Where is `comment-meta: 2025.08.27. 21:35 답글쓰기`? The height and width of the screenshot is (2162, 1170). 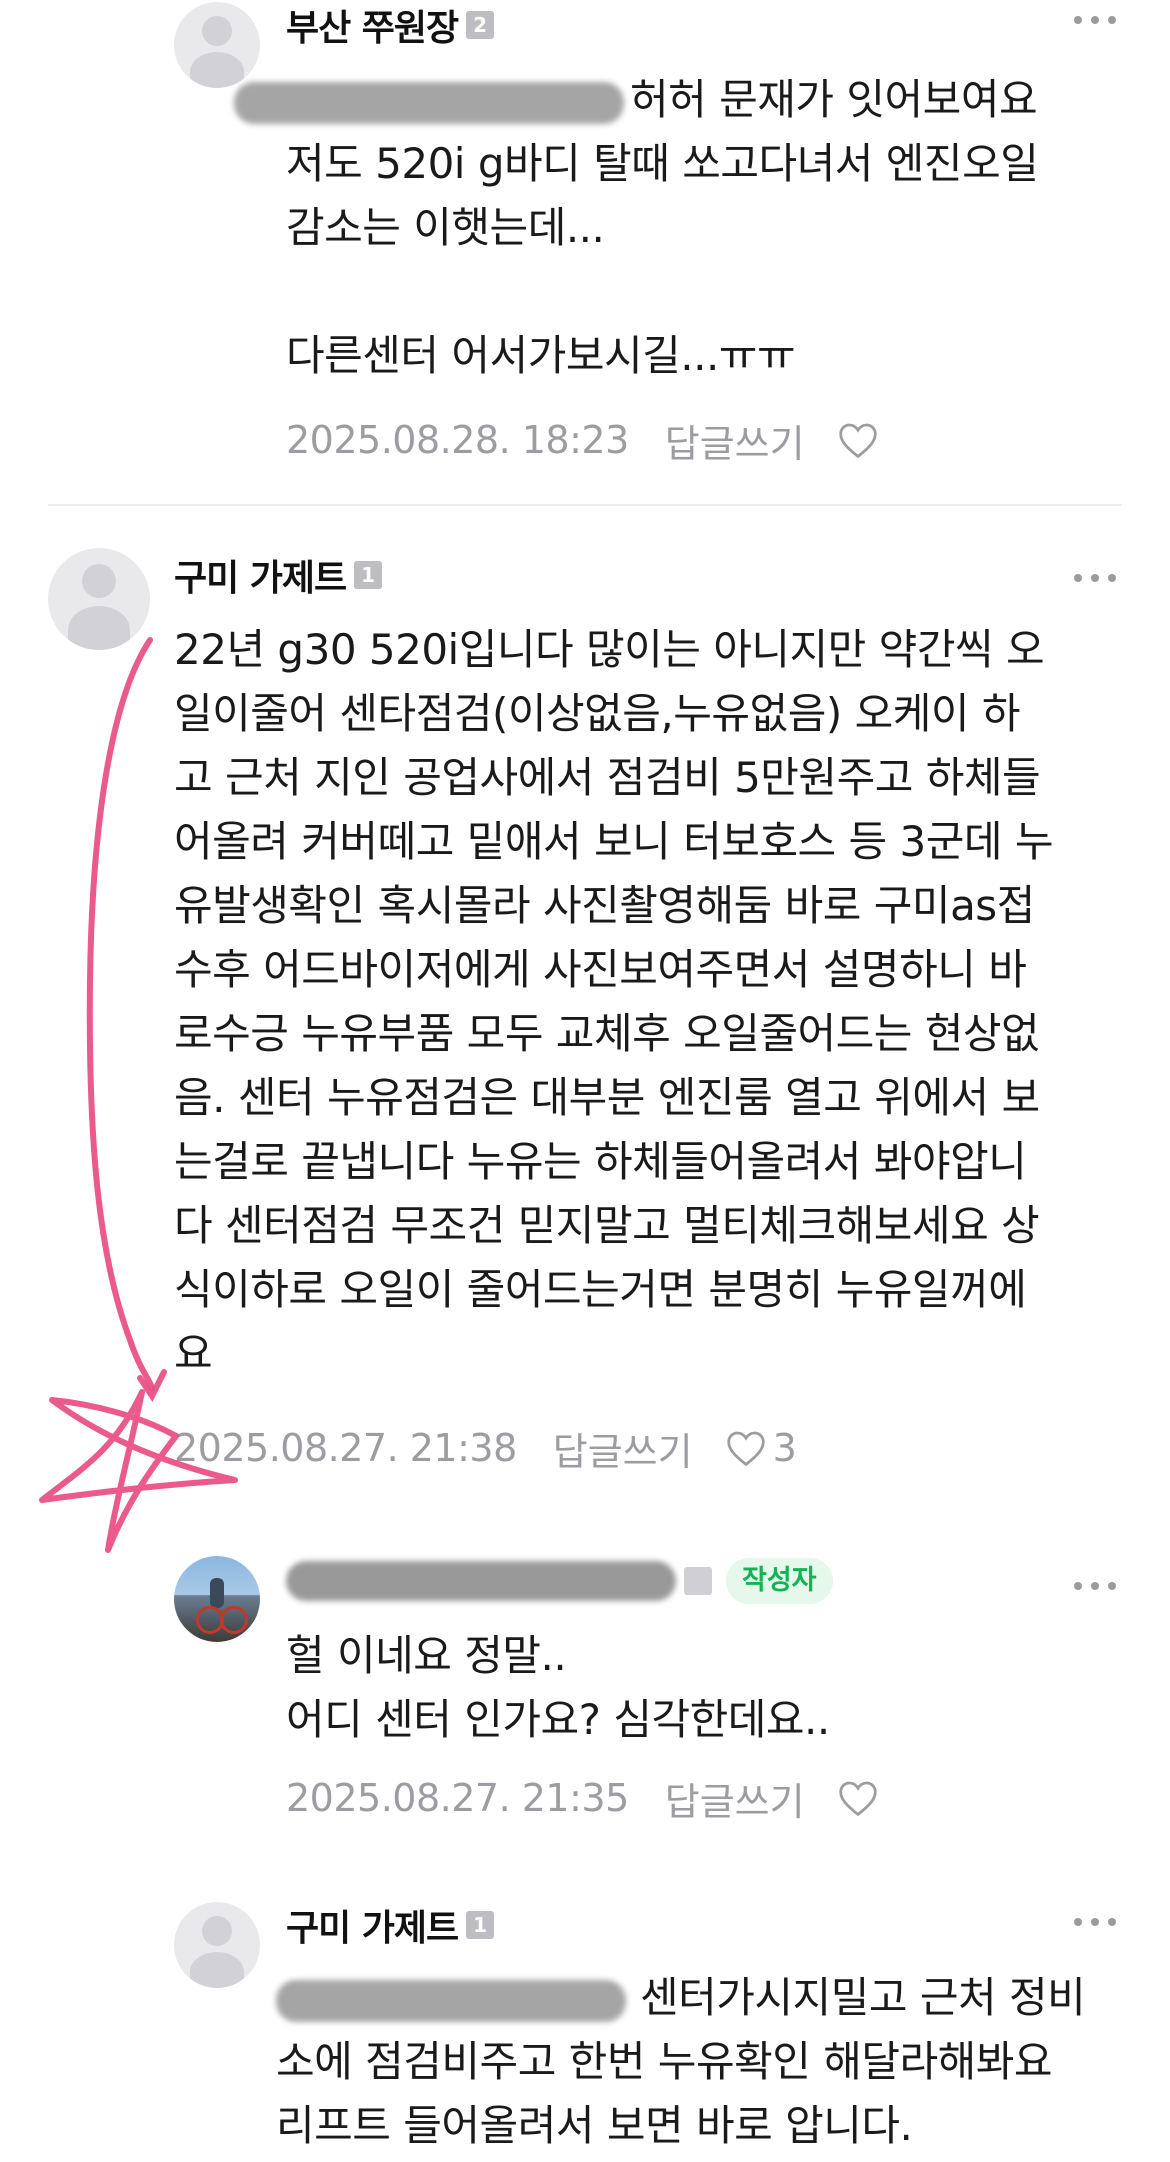 comment-meta: 2025.08.27. 21:35 답글쓰기 is located at coordinates (582, 1798).